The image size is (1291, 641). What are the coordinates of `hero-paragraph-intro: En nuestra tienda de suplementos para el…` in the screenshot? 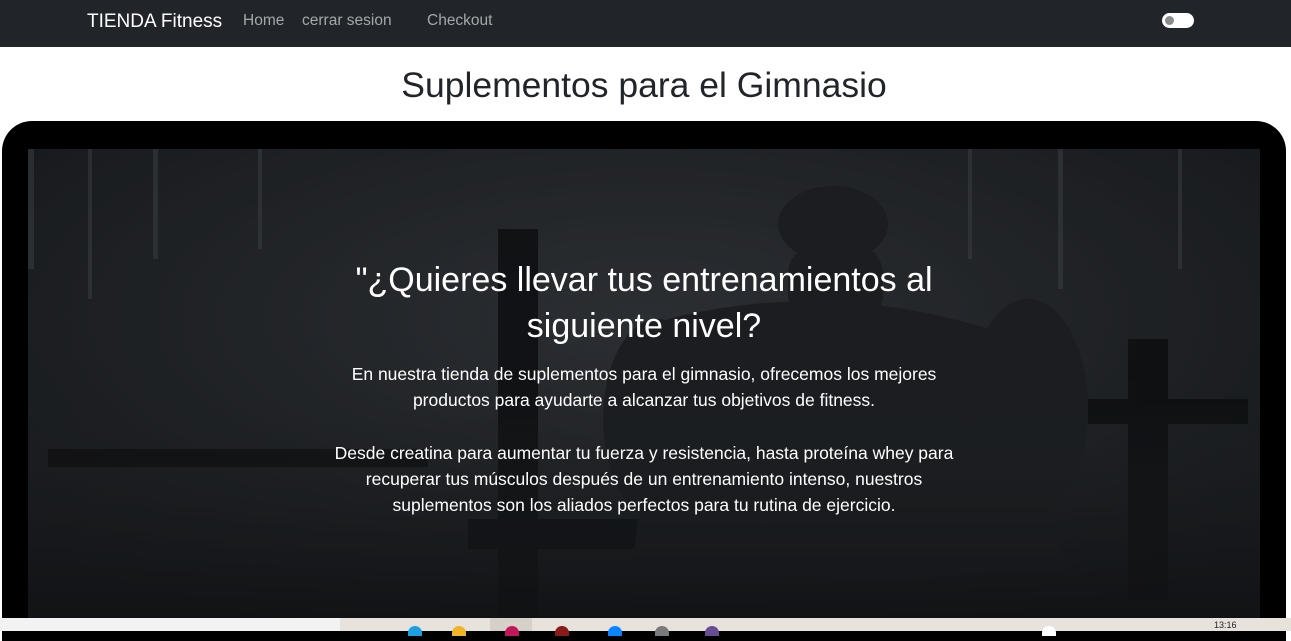 It's located at (644, 387).